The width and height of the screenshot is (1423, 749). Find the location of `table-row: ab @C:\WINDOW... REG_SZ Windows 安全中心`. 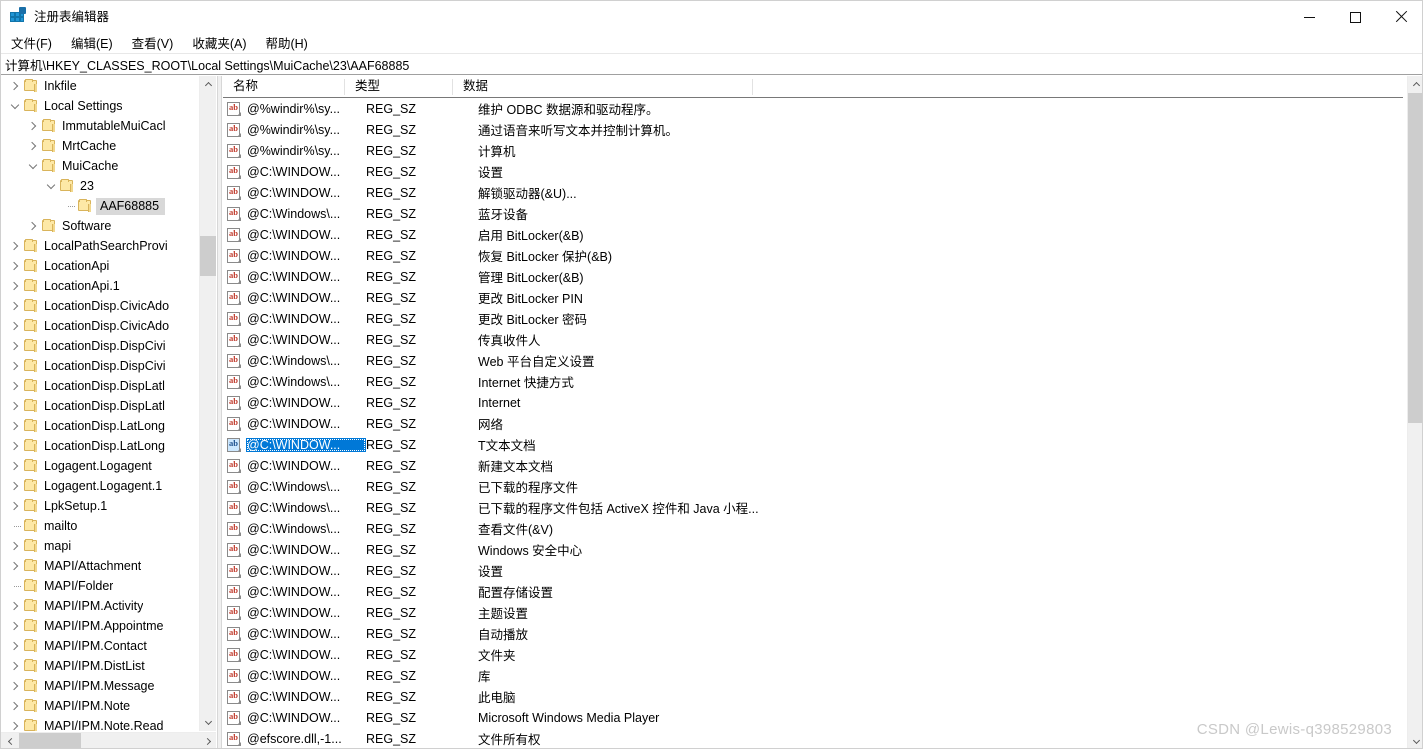

table-row: ab @C:\WINDOW... REG_SZ Windows 安全中心 is located at coordinates (813, 549).